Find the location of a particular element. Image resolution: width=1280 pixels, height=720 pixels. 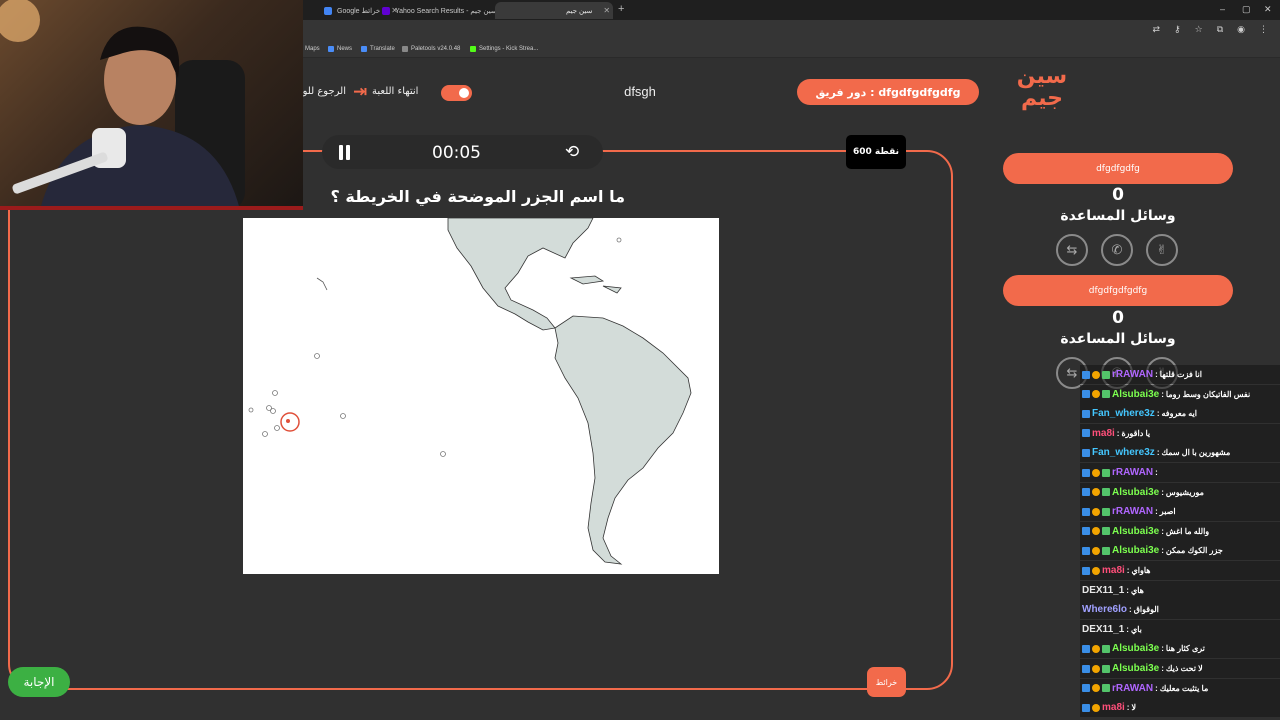

chat-message: ma8i : يا داقورة is located at coordinates (1180, 433).